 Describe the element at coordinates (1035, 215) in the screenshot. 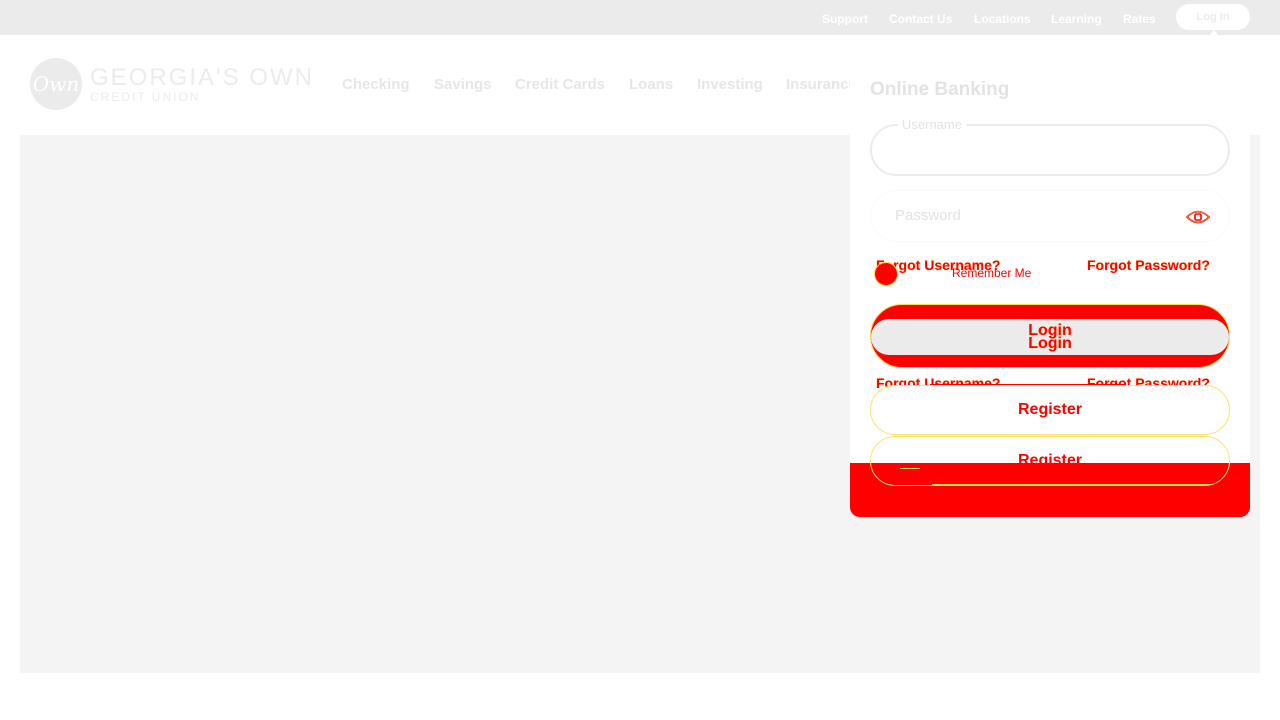

I see `password-input` at that location.